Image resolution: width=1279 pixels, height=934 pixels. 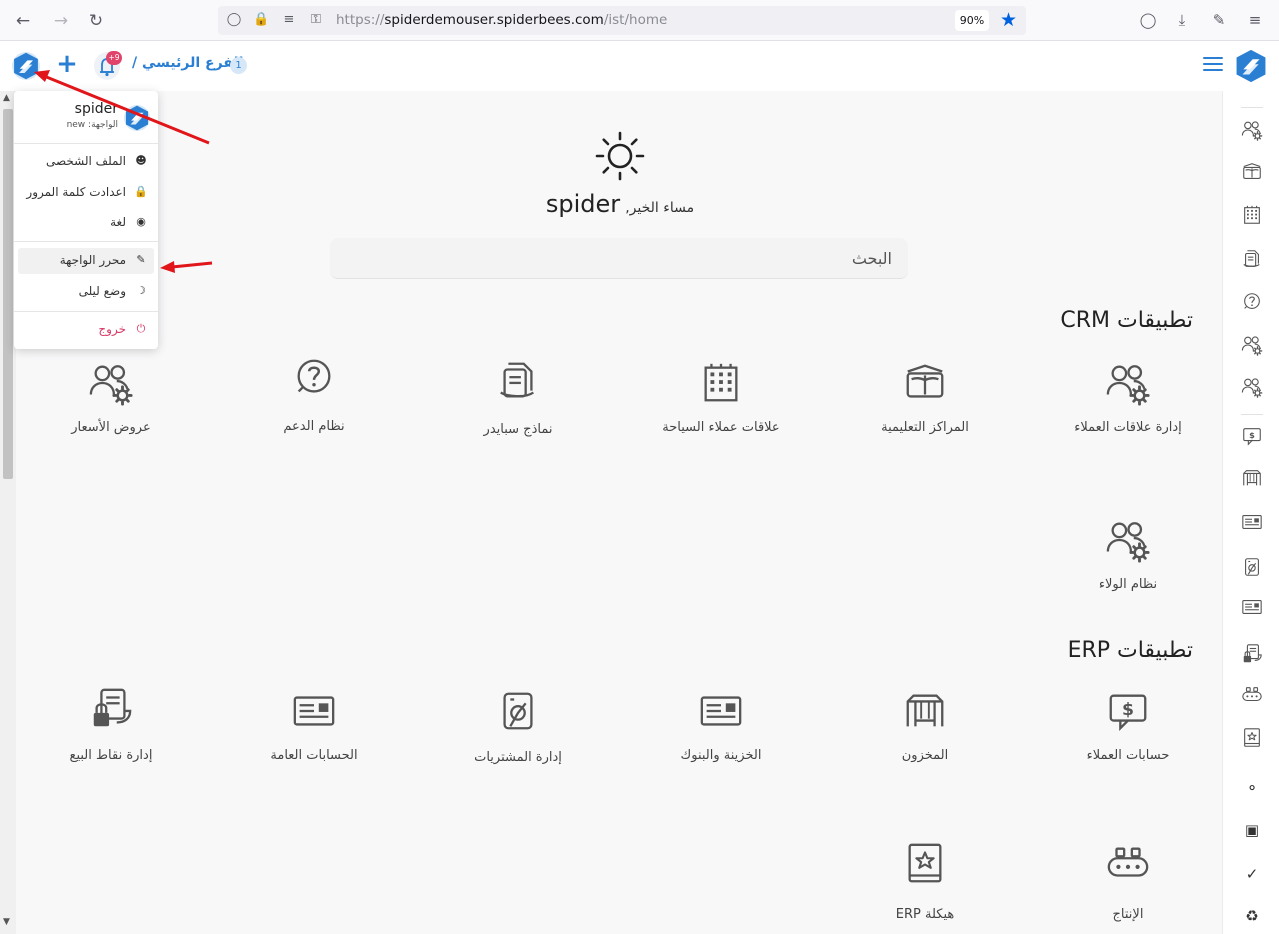 I want to click on dollar-chat-icon, so click(x=1128, y=711).